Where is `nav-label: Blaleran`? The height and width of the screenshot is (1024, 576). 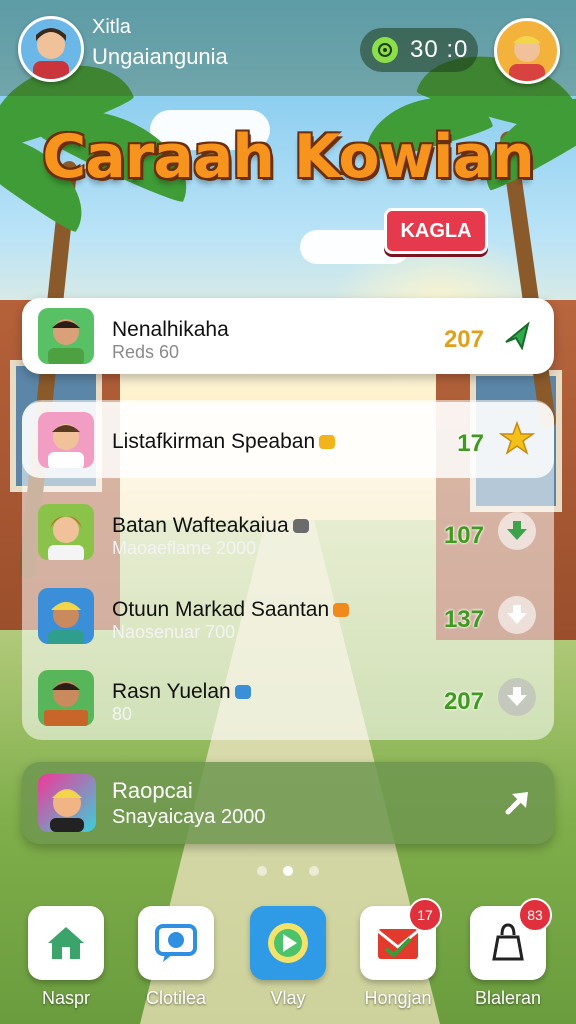
nav-label: Blaleran is located at coordinates (508, 998).